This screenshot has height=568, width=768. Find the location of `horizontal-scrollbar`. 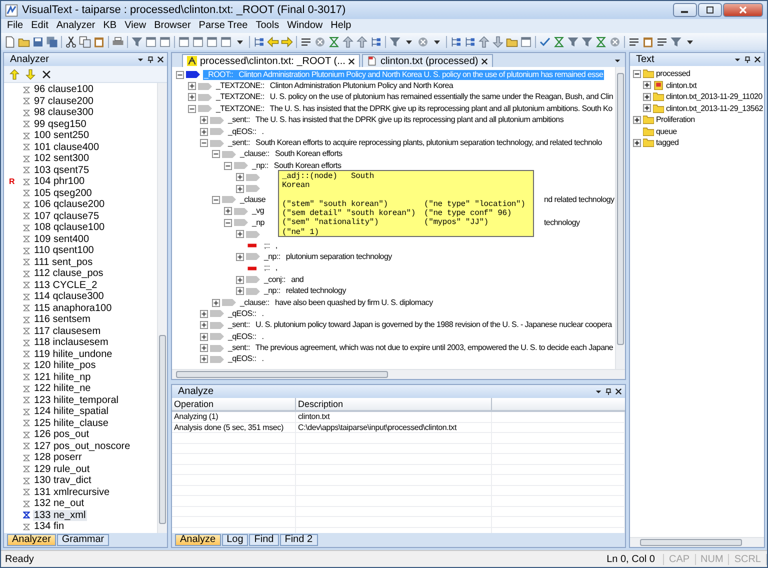

horizontal-scrollbar is located at coordinates (697, 542).